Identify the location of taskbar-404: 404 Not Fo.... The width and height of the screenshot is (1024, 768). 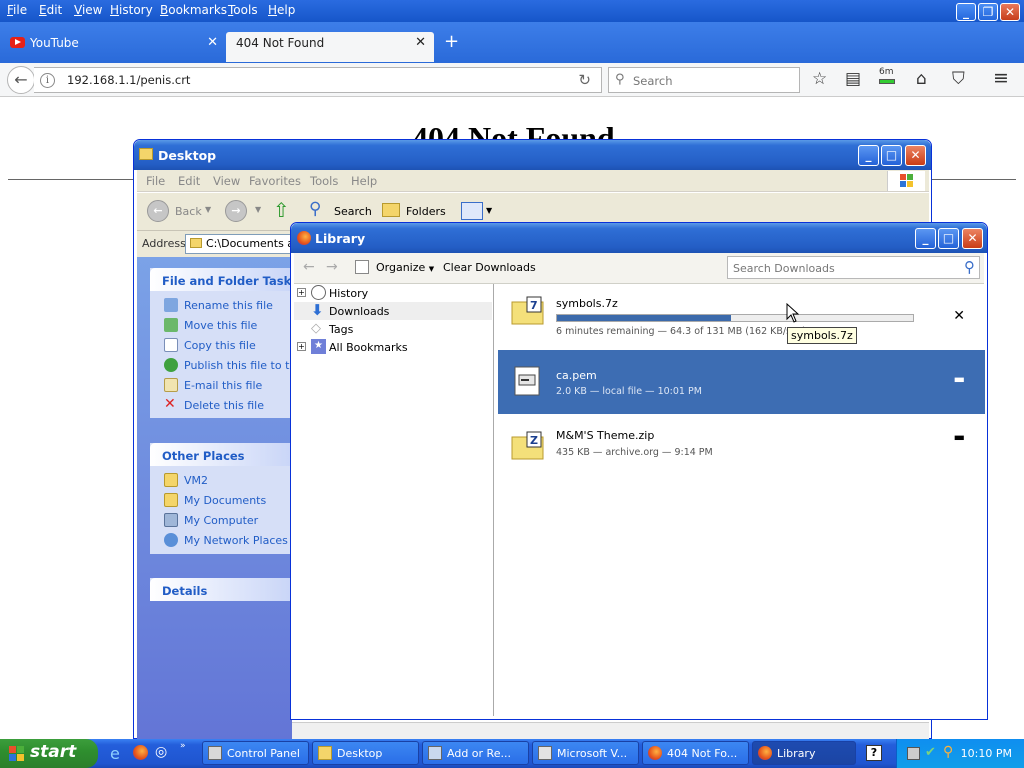
(695, 753).